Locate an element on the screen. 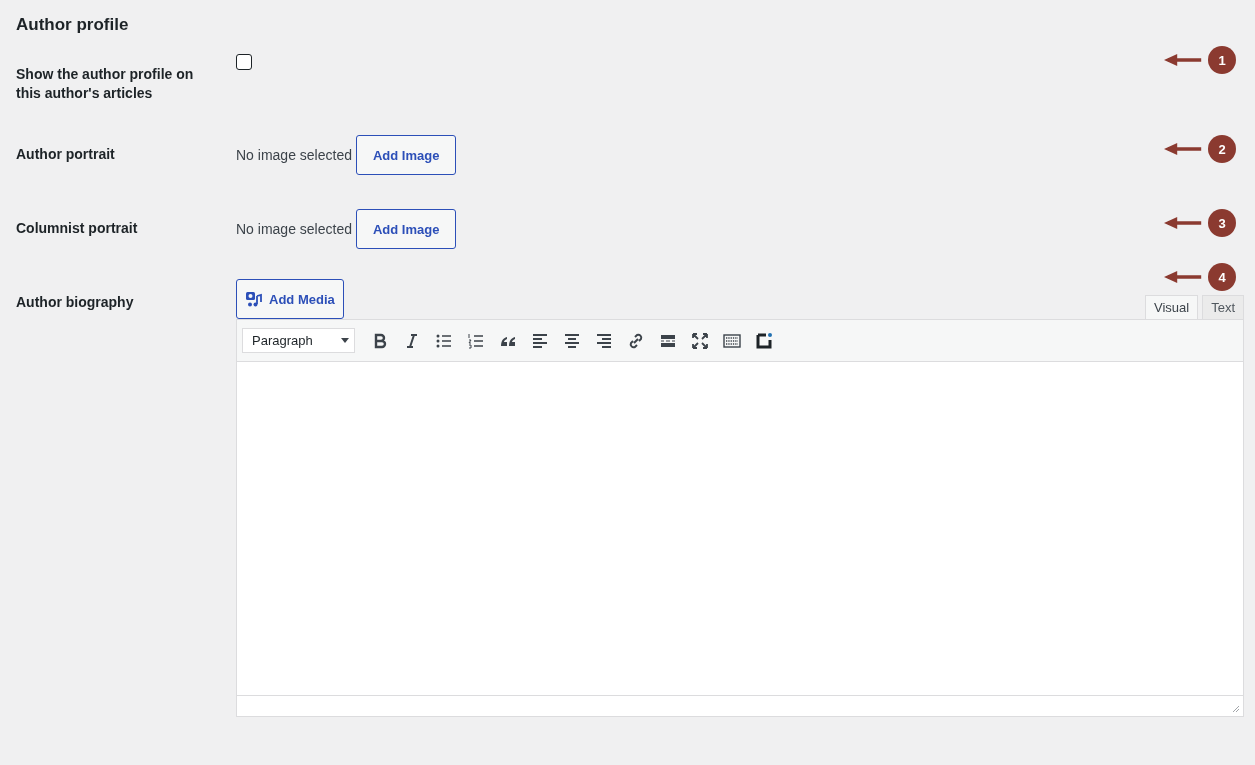  format-dropdown: Paragraph is located at coordinates (298, 340).